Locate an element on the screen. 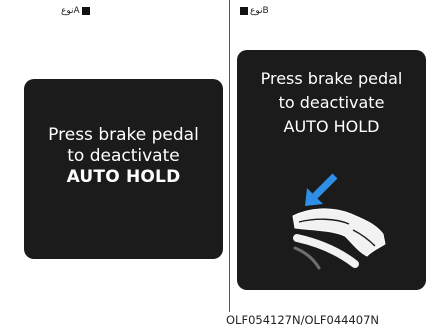 Image resolution: width=434 pixels, height=331 pixels. figure-code: OLF054127N/OLF044407N is located at coordinates (303, 320).